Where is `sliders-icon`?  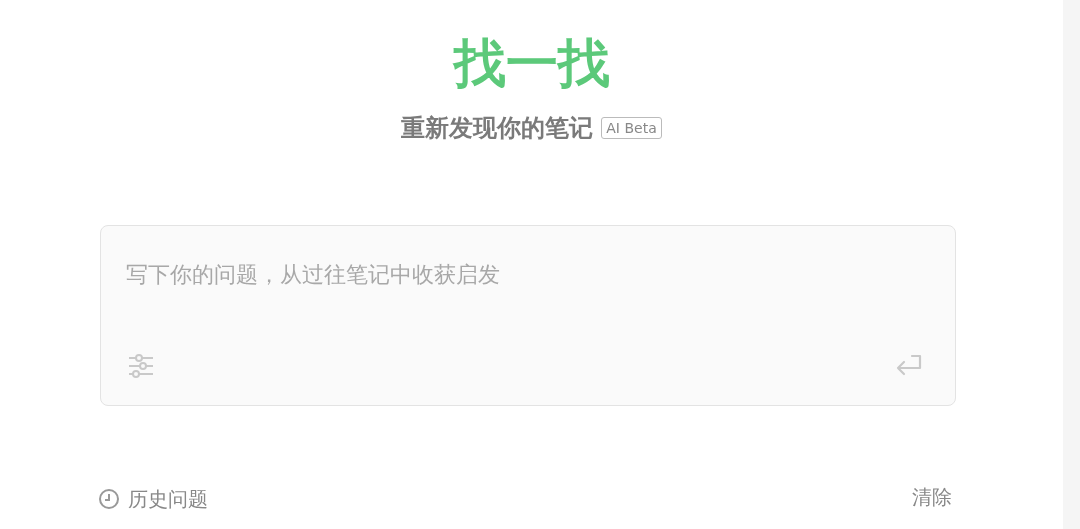
sliders-icon is located at coordinates (141, 366).